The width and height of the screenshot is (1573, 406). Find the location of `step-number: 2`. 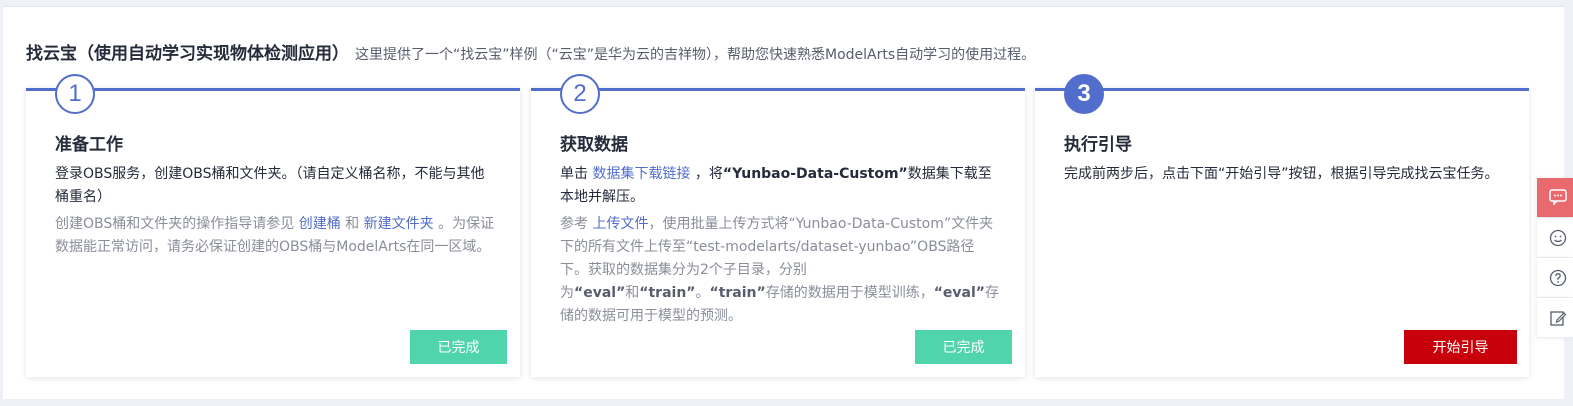

step-number: 2 is located at coordinates (580, 94).